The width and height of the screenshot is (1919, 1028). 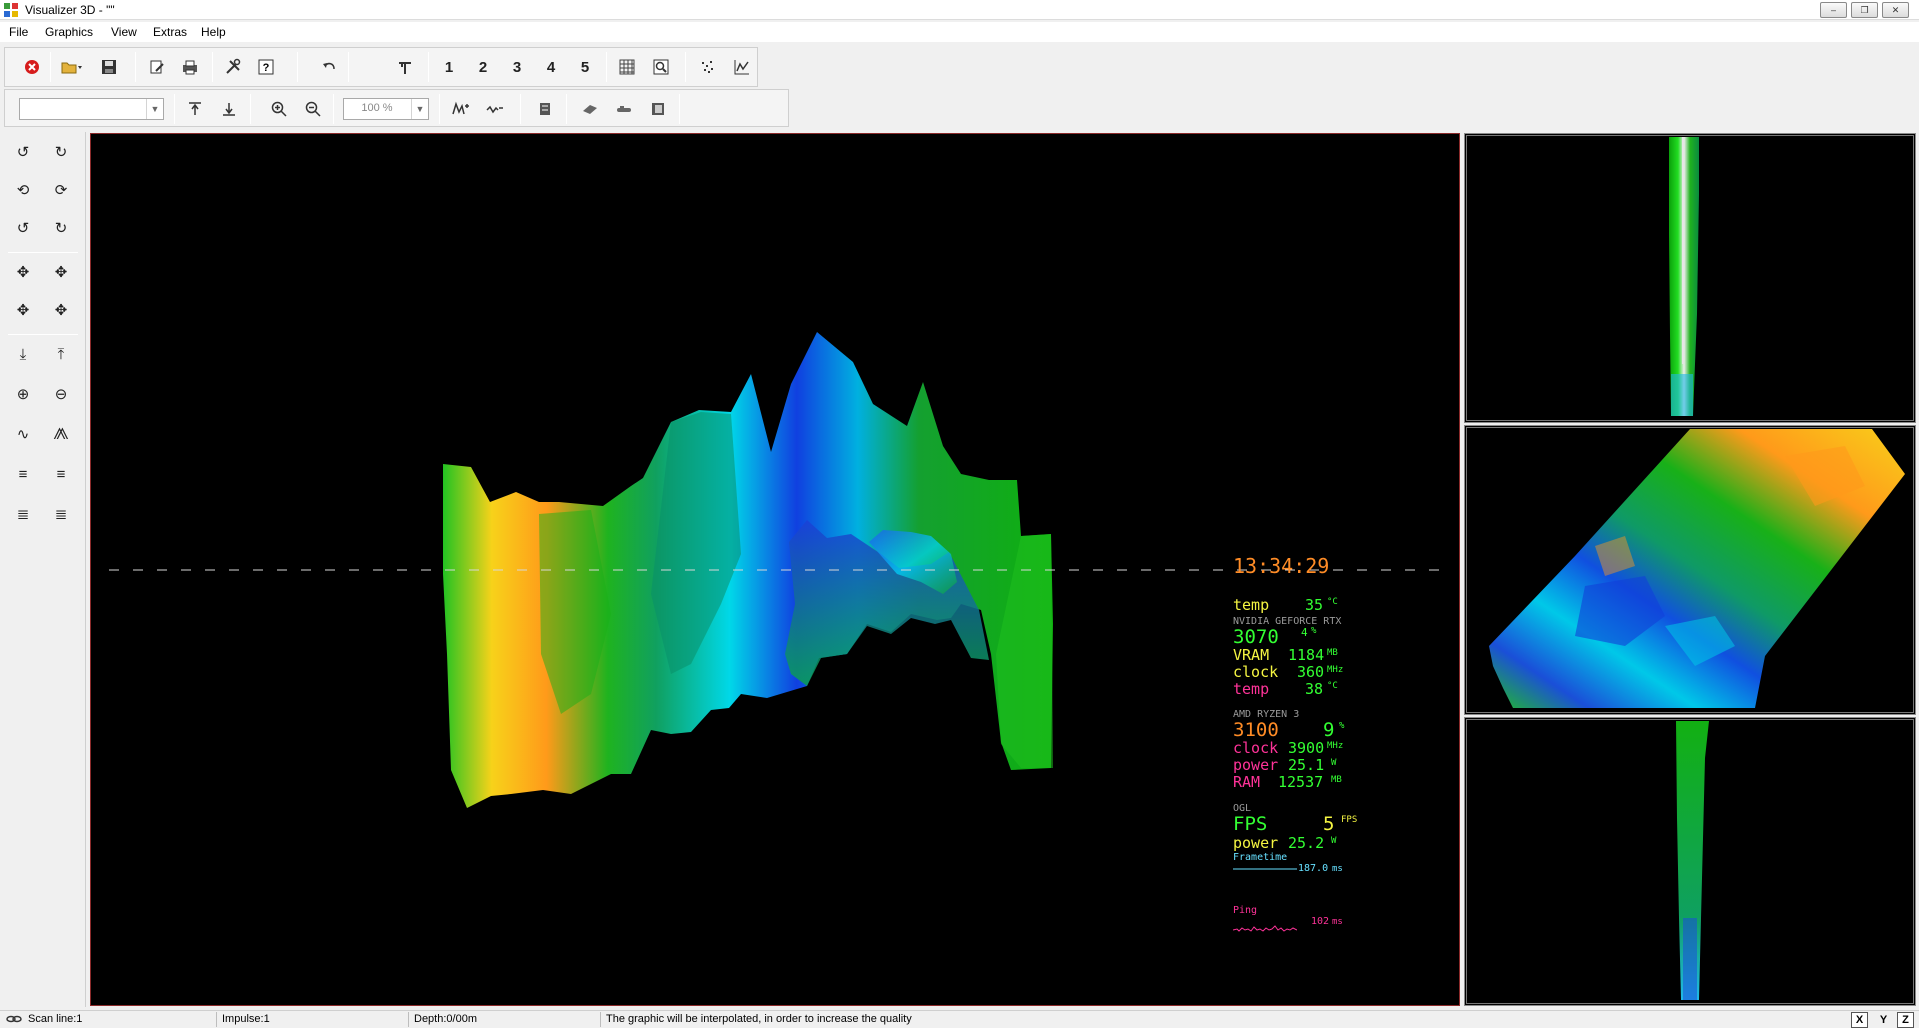 I want to click on frame-icon, so click(x=658, y=109).